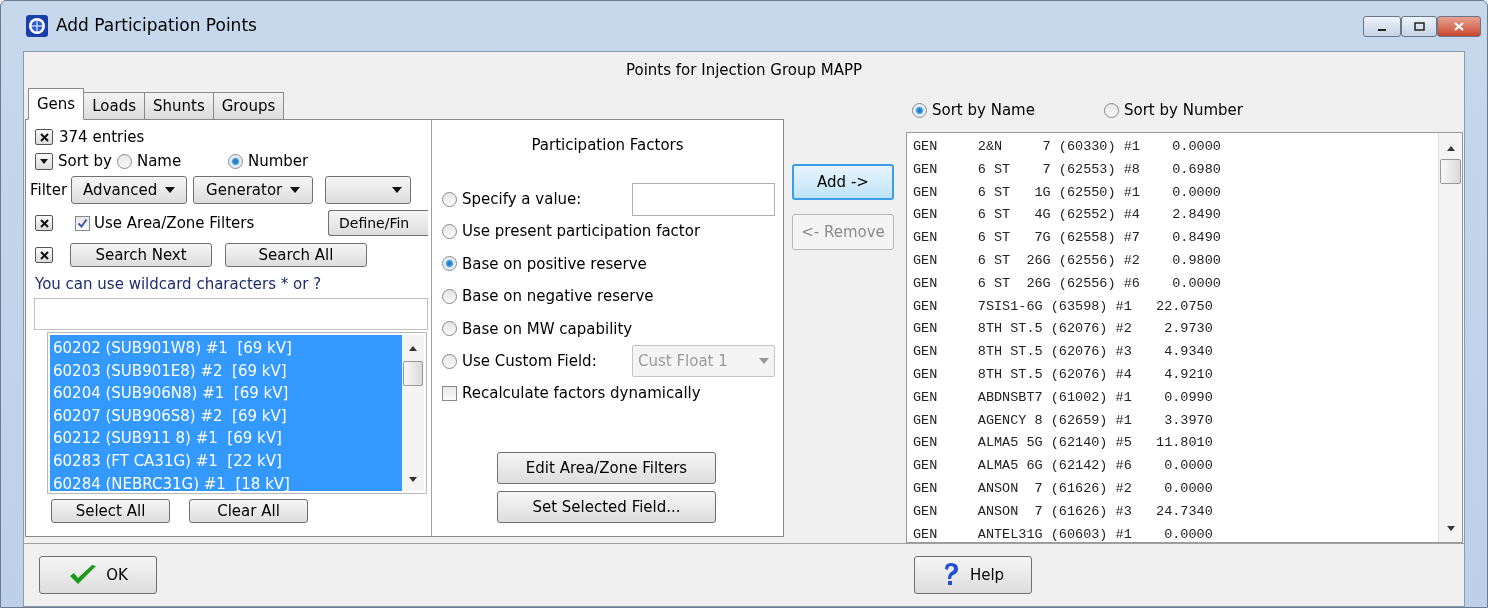 The image size is (1488, 608). What do you see at coordinates (85, 161) in the screenshot?
I see `sort-label: Sort by` at bounding box center [85, 161].